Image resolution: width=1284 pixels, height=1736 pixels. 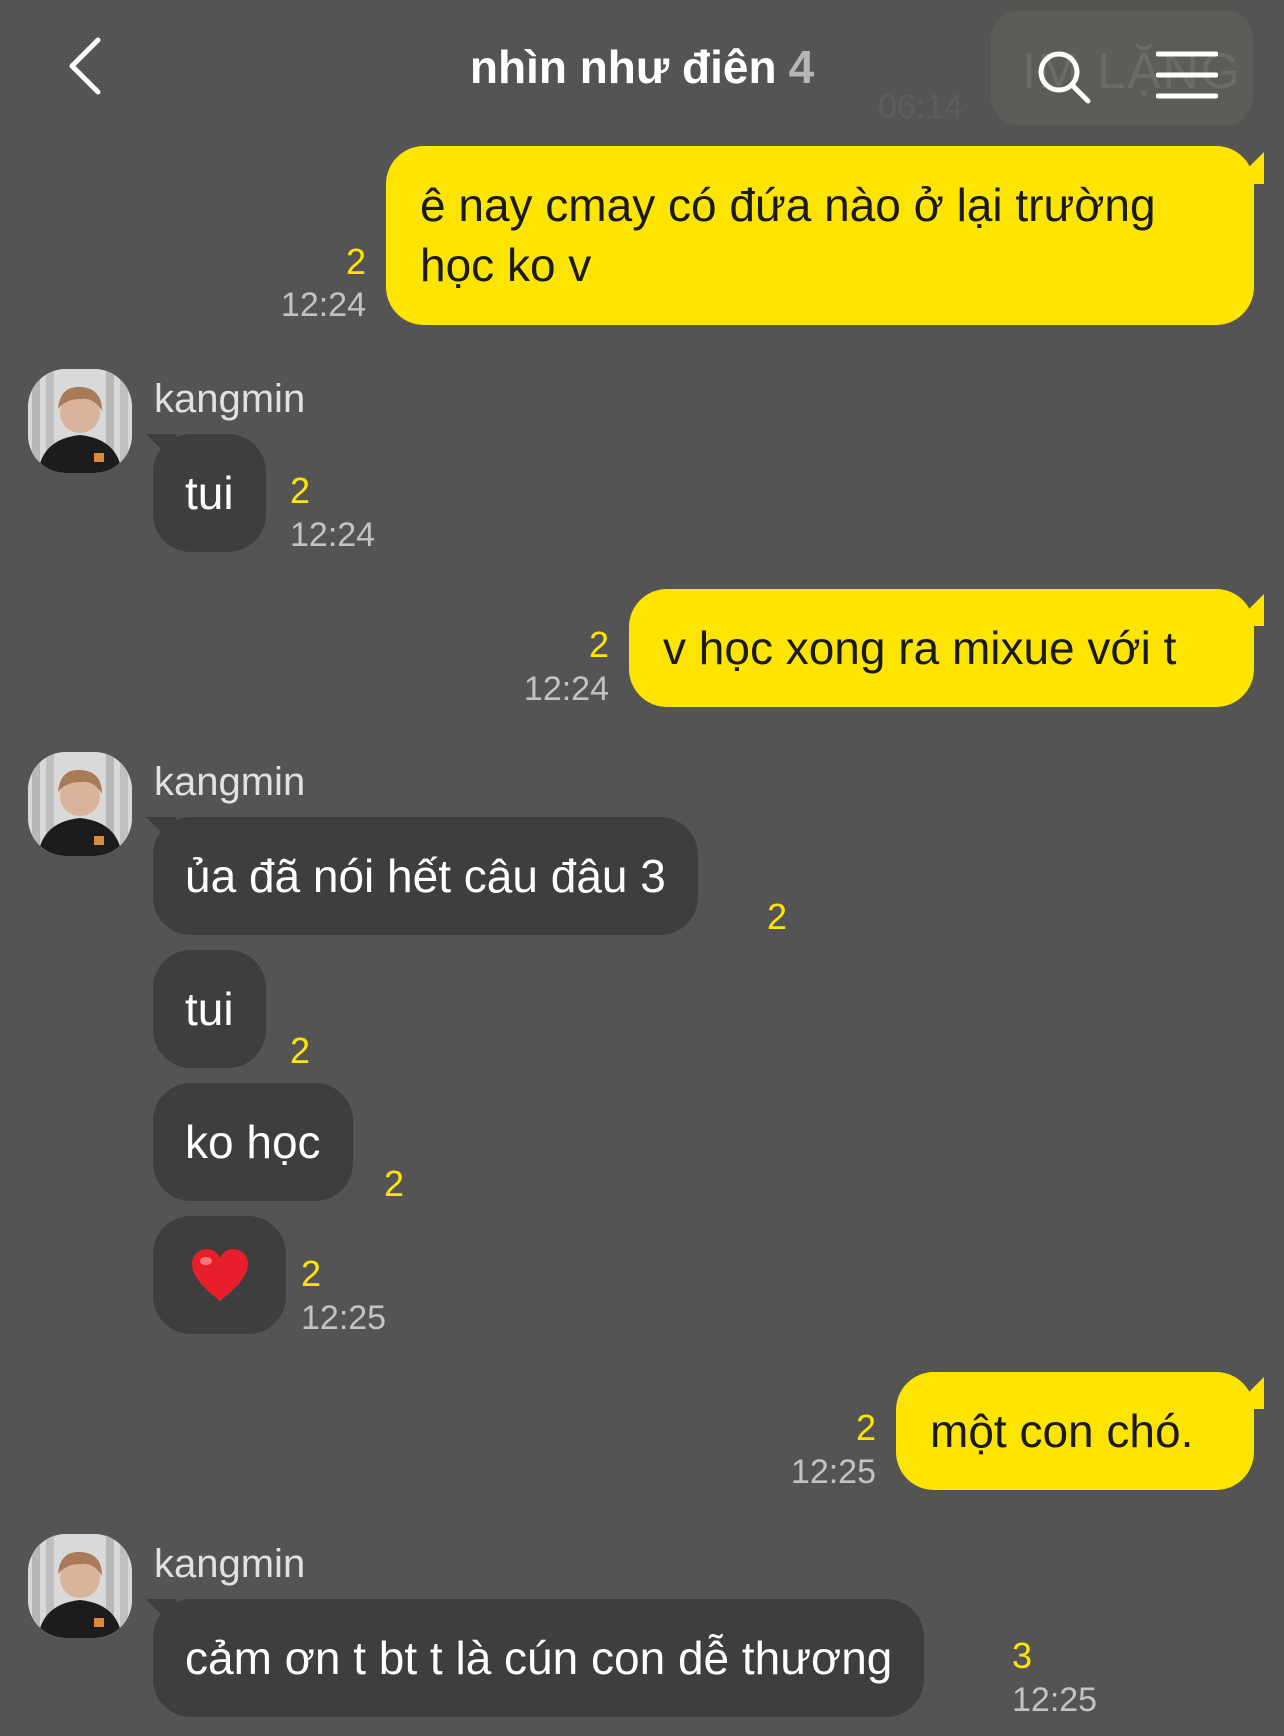 I want to click on incoming-message-bubble: ủa đã nói hết câu đâu 3, so click(x=425, y=876).